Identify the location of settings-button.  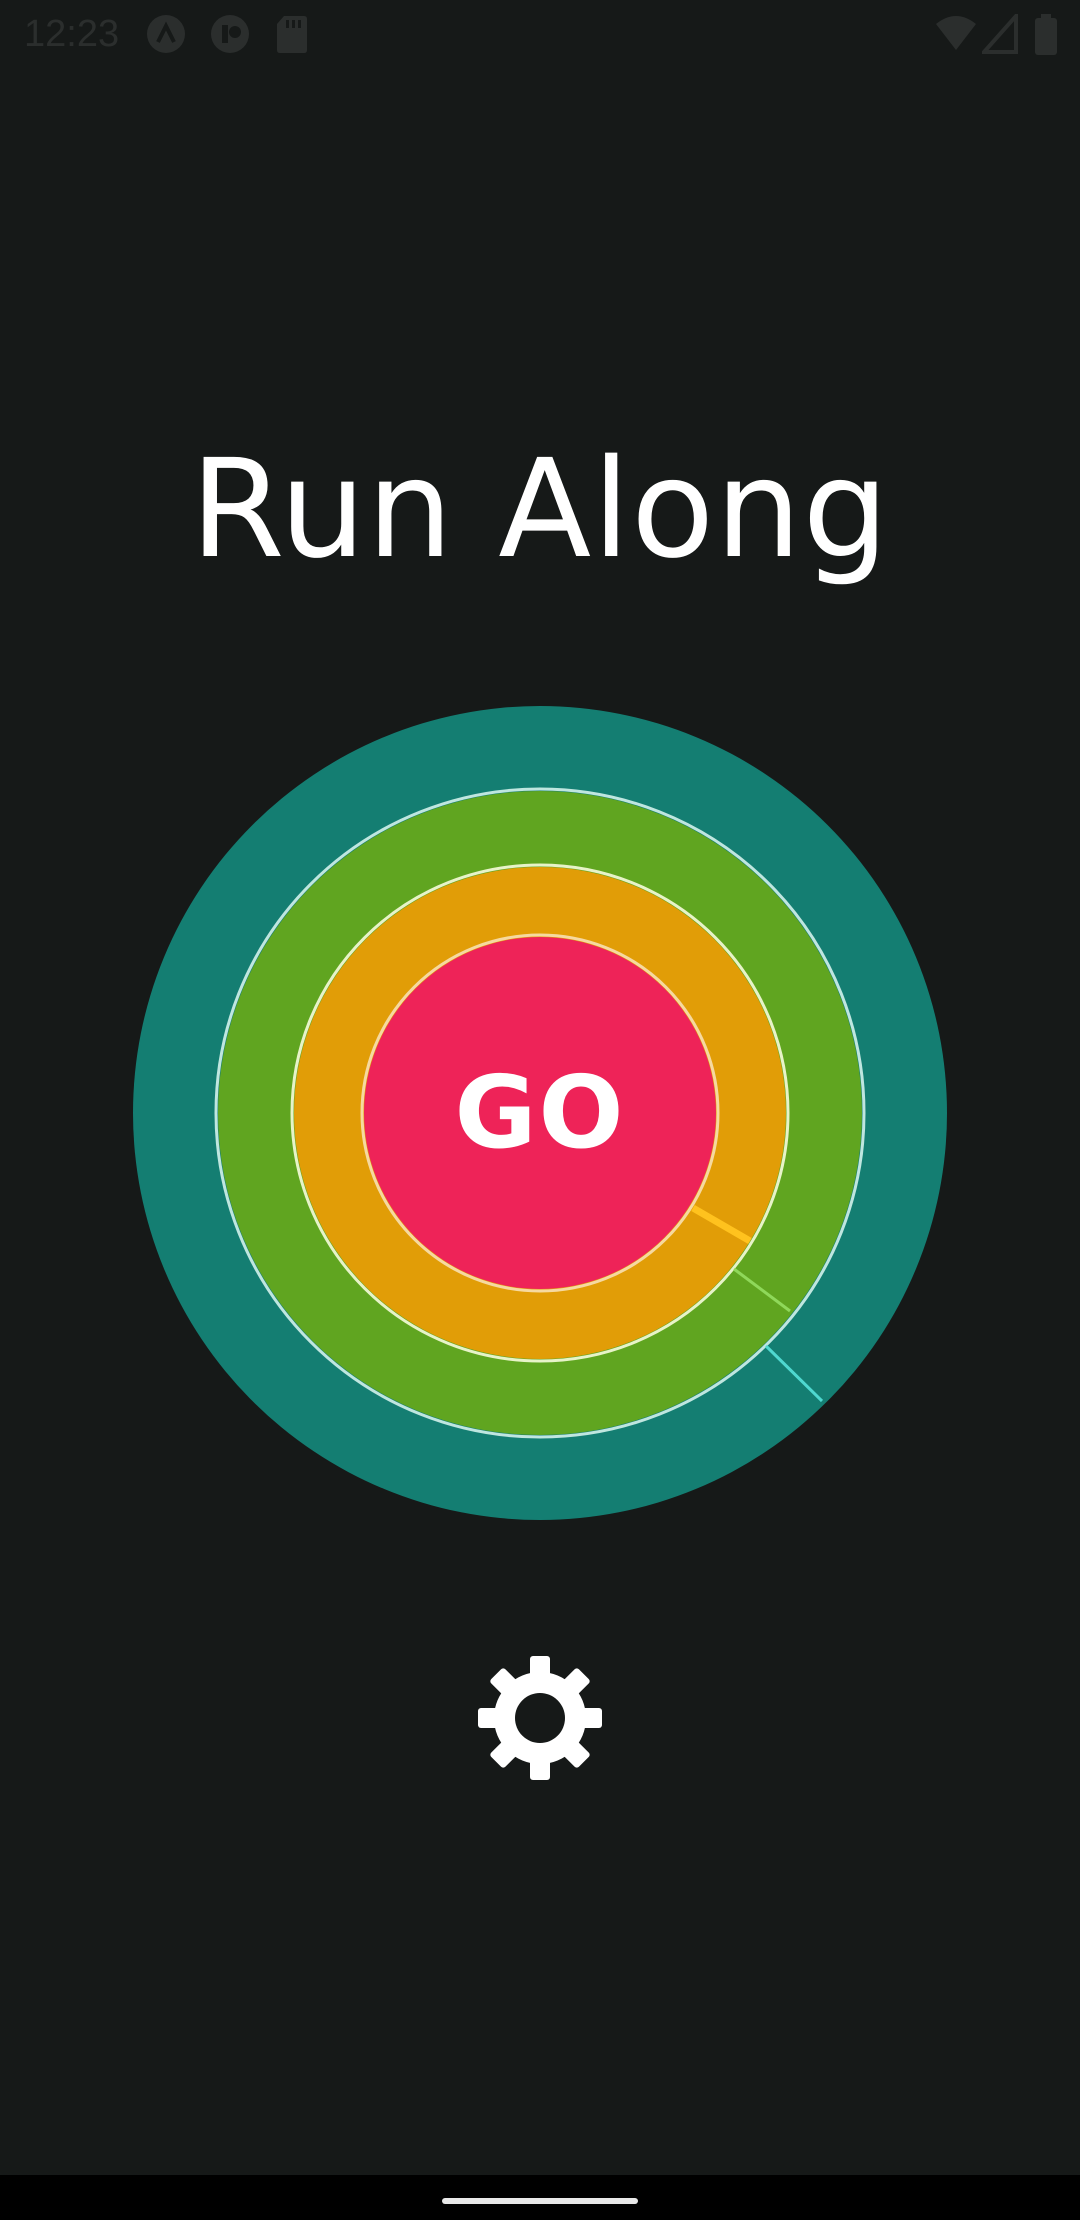
(540, 1720).